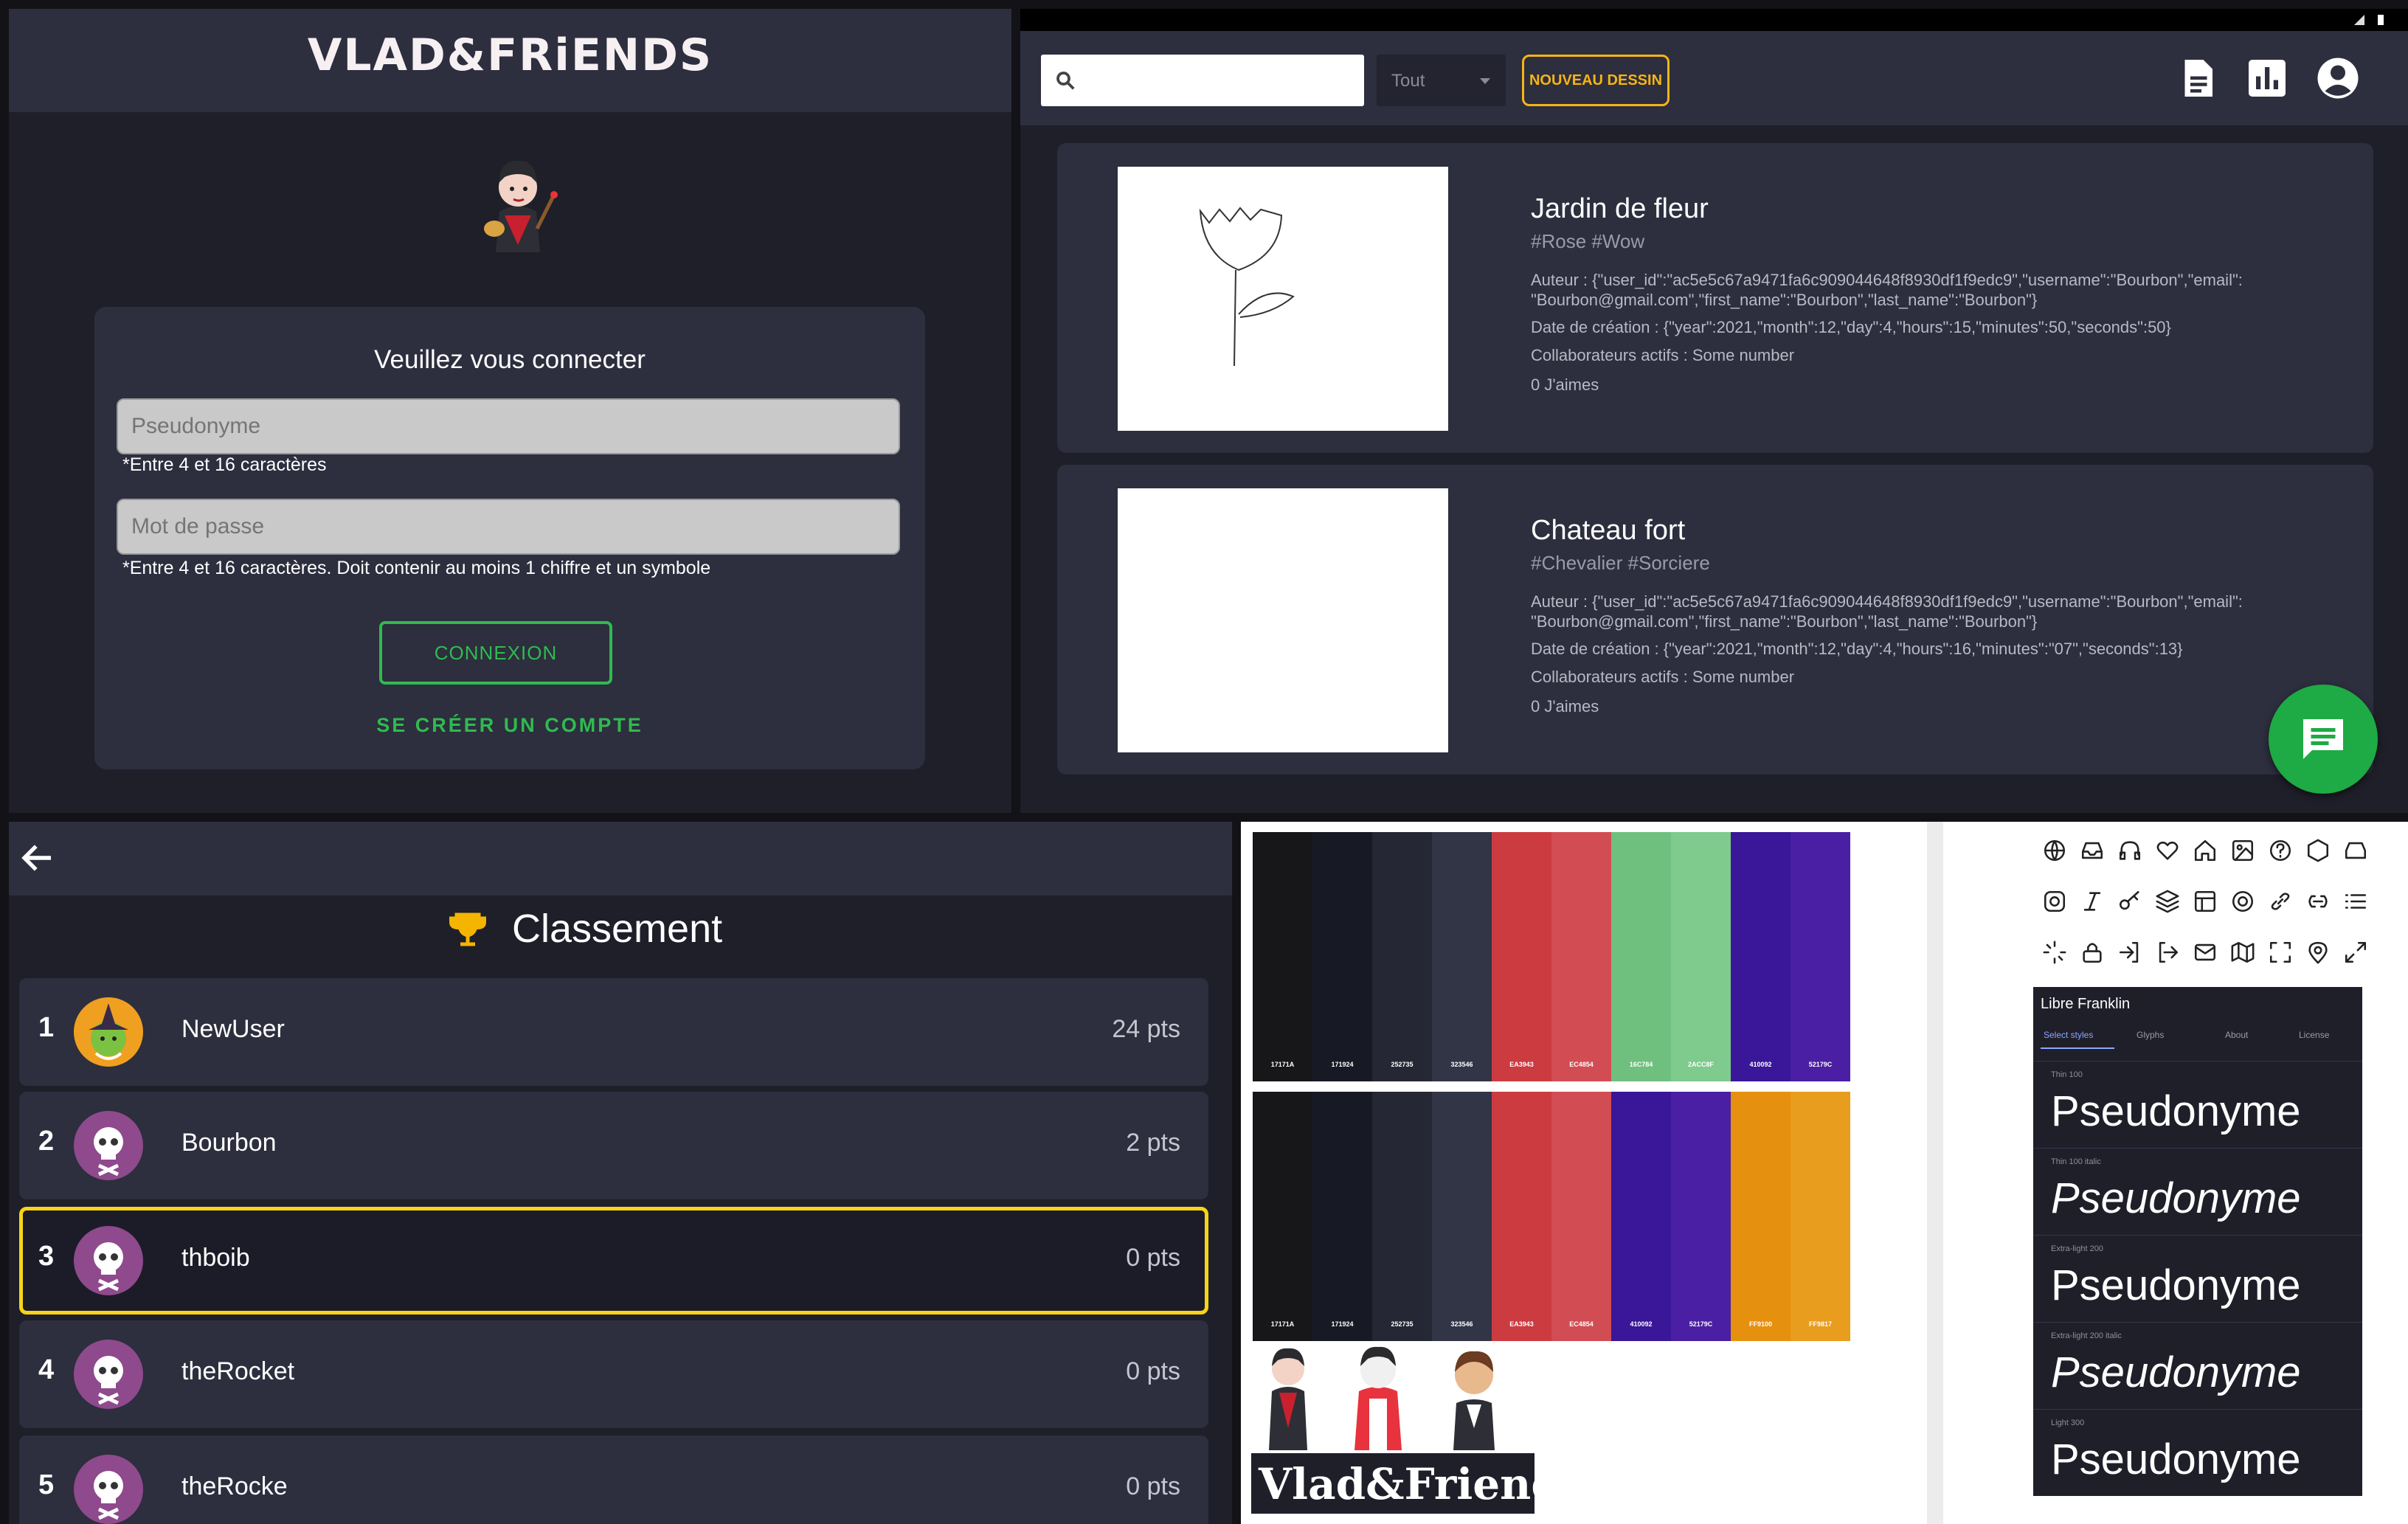 This screenshot has height=1524, width=2408. What do you see at coordinates (495, 653) in the screenshot?
I see `connect-button: CONNEXION` at bounding box center [495, 653].